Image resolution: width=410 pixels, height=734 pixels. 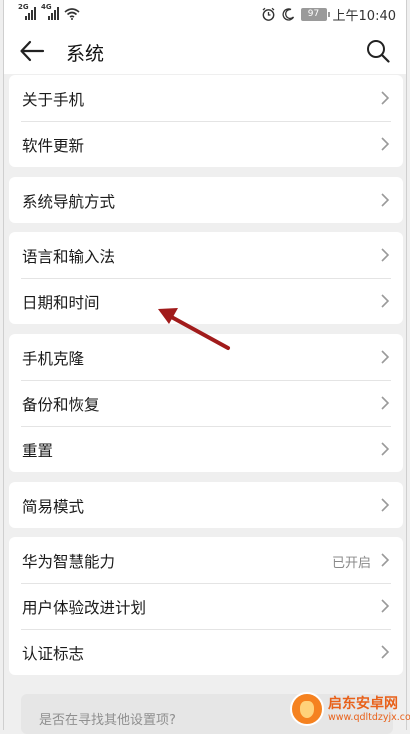 What do you see at coordinates (307, 709) in the screenshot?
I see `watermark-logo-icon` at bounding box center [307, 709].